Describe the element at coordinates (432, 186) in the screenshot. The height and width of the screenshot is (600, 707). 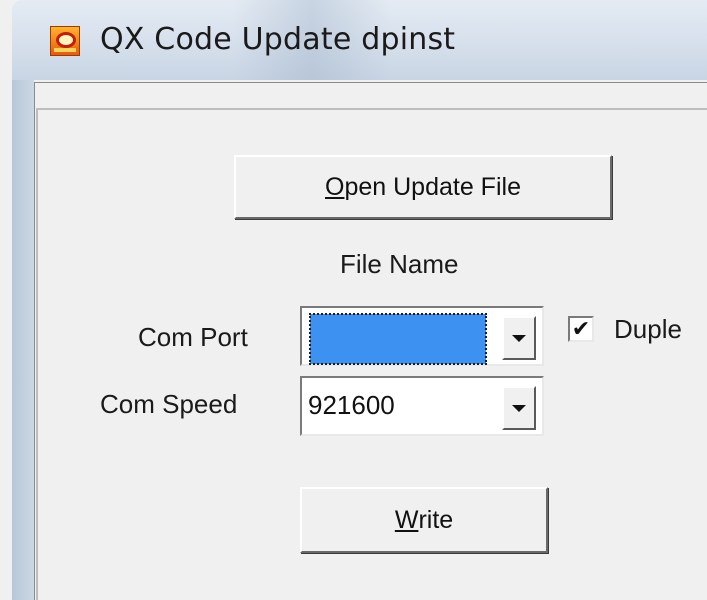
I see `open-button-label: pen Update File` at that location.